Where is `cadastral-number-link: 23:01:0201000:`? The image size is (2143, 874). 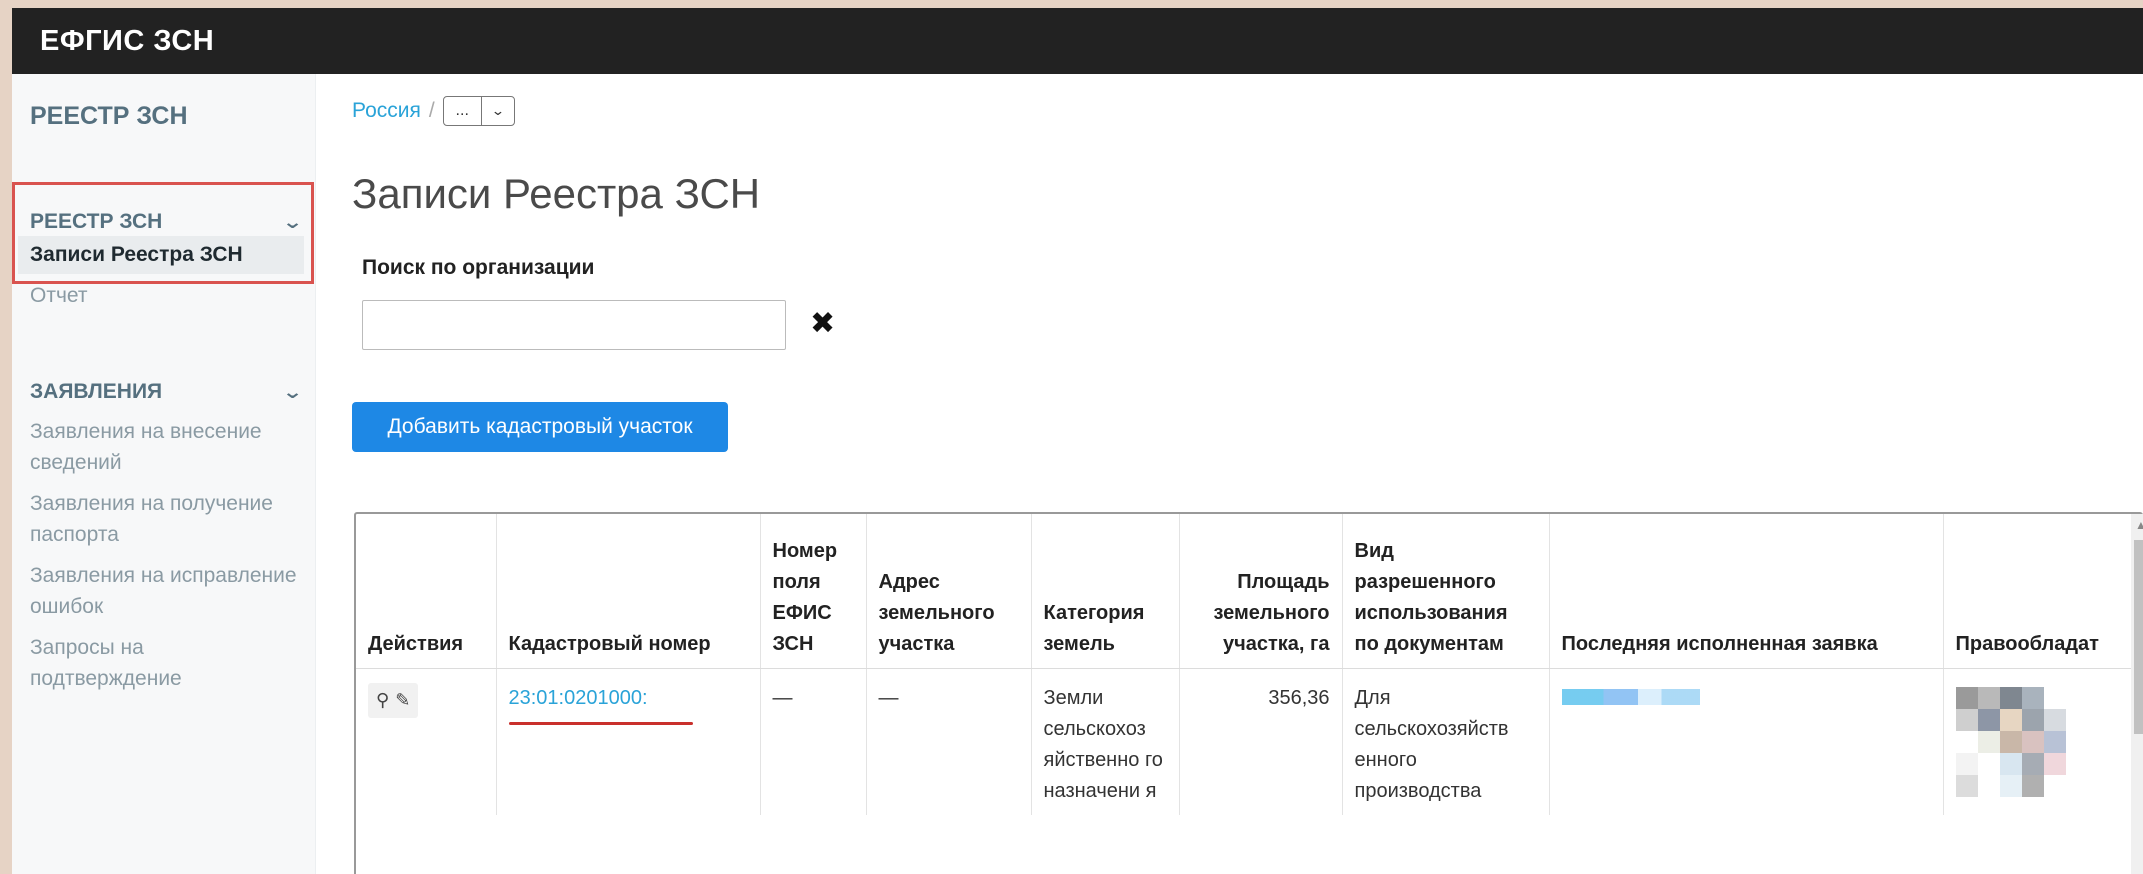
cadastral-number-link: 23:01:0201000: is located at coordinates (578, 698).